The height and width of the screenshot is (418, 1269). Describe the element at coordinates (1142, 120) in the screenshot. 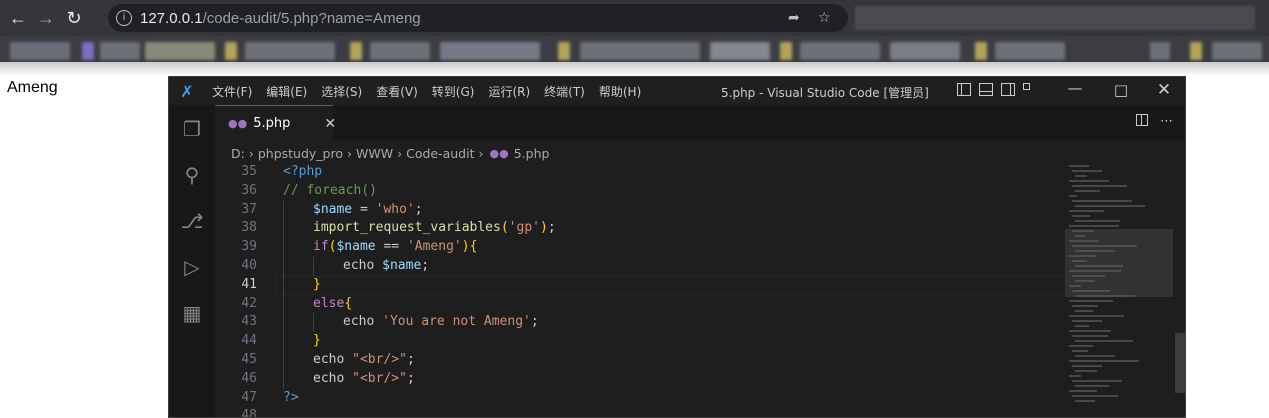

I see `split-editor-icon` at that location.